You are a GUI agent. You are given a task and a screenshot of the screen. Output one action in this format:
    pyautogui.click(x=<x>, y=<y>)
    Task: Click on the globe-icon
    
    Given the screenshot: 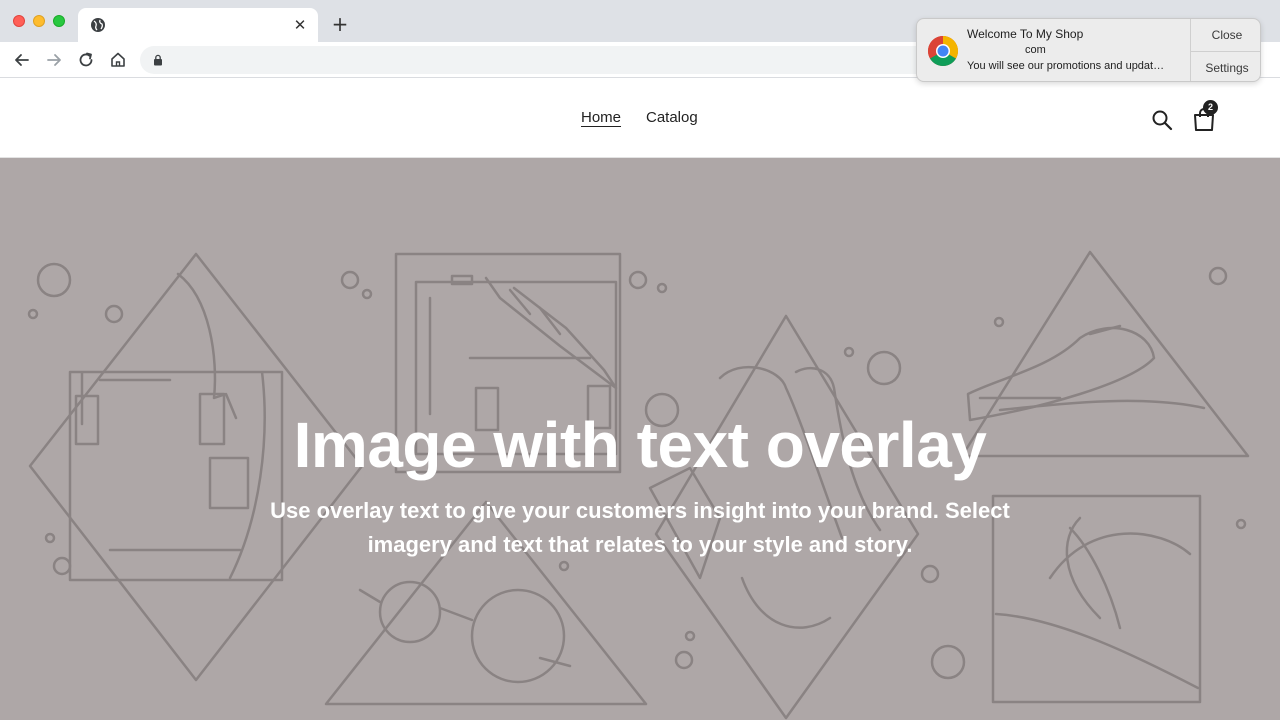 What is the action you would take?
    pyautogui.click(x=98, y=25)
    